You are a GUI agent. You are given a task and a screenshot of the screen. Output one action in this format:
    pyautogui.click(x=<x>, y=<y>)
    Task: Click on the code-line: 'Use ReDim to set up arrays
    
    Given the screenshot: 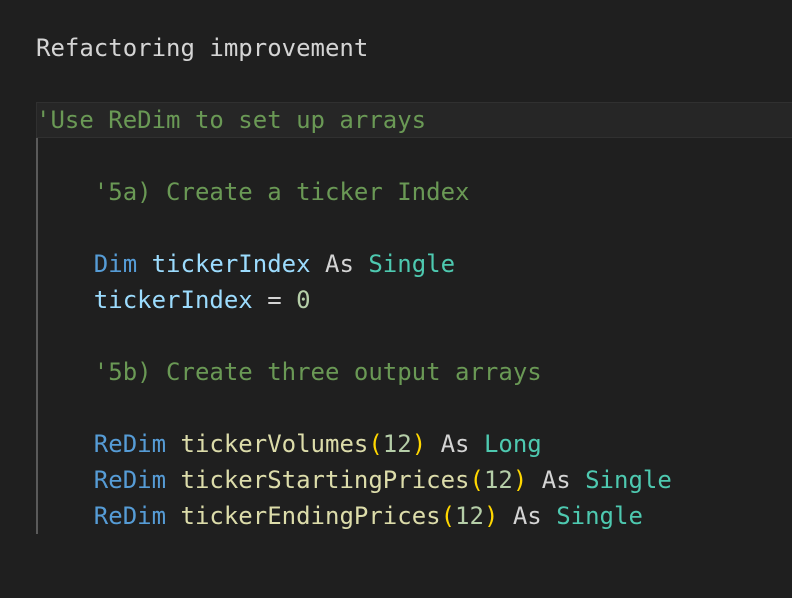 What is the action you would take?
    pyautogui.click(x=231, y=120)
    